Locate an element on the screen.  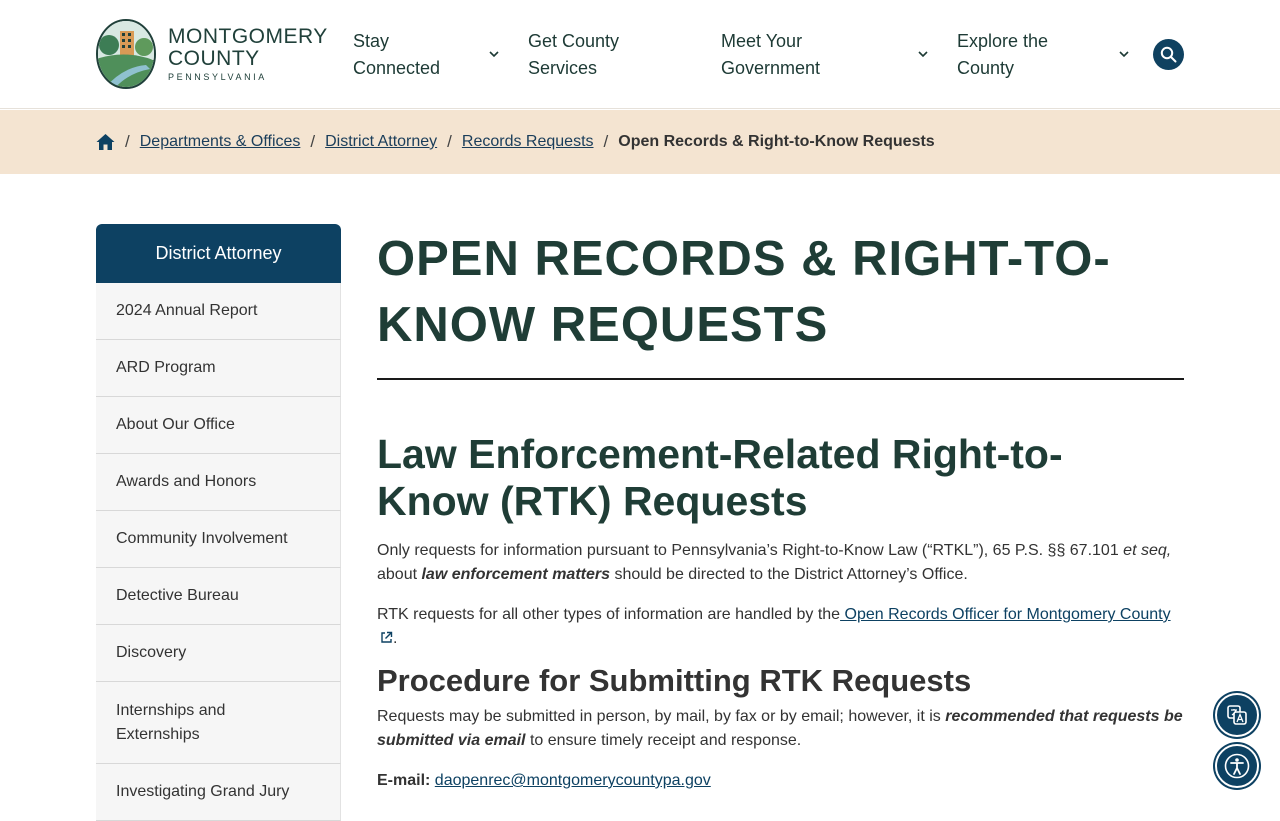
accessibility-button is located at coordinates (1237, 766).